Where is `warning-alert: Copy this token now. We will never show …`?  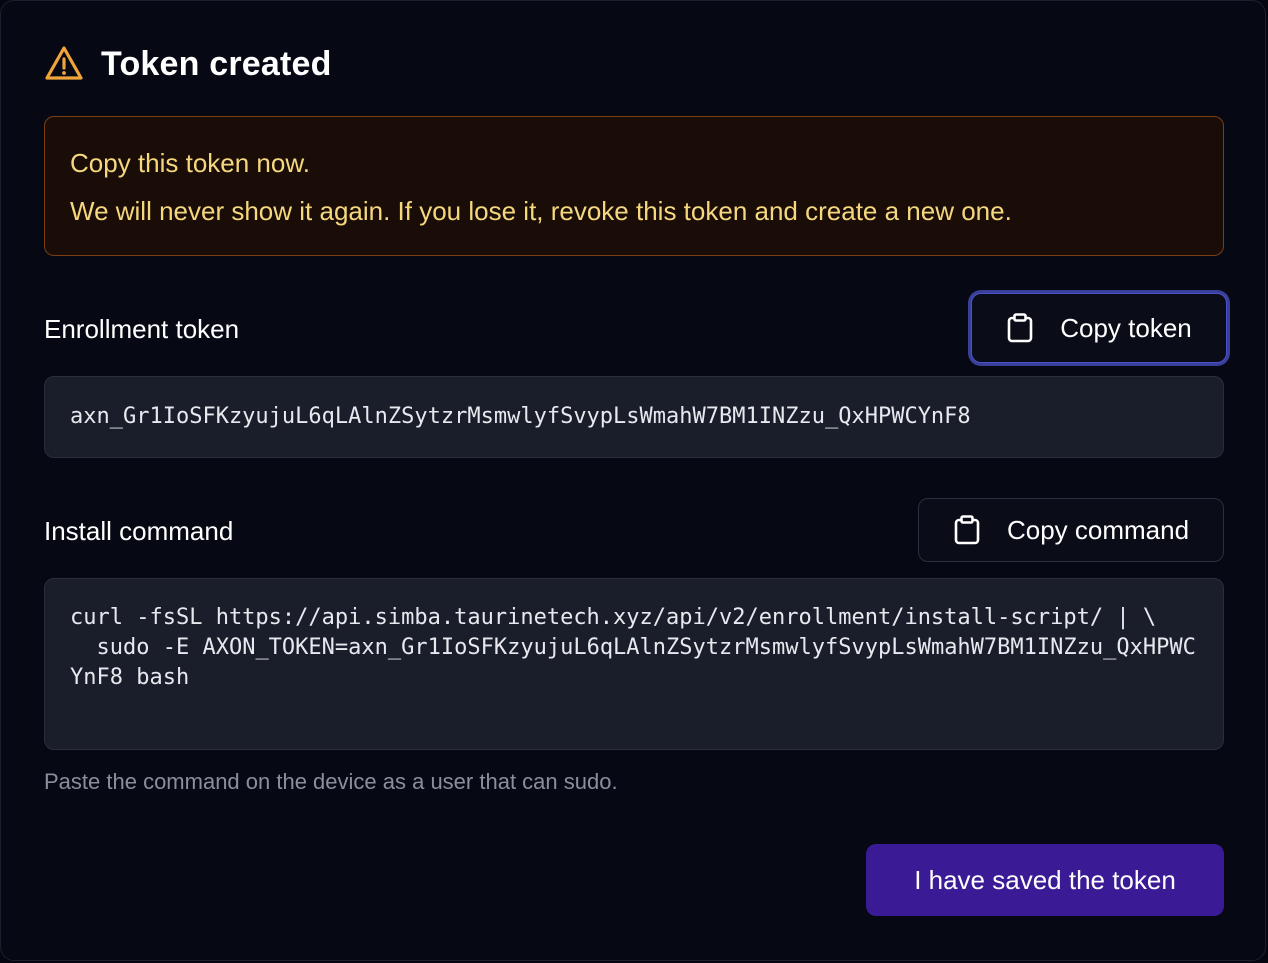 warning-alert: Copy this token now. We will never show … is located at coordinates (634, 186).